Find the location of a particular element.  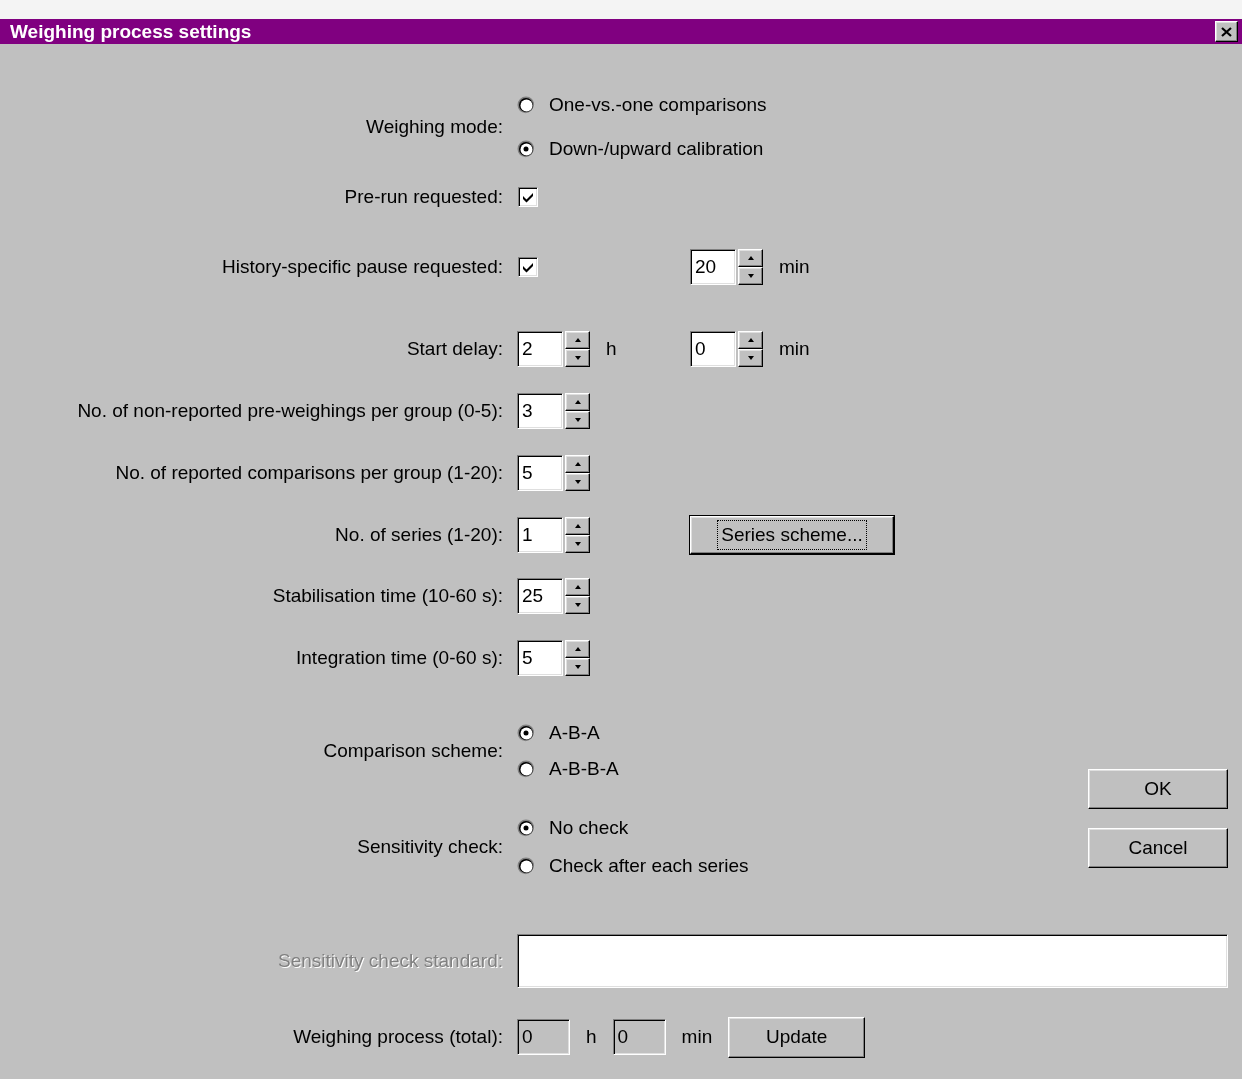

radio-label: No check is located at coordinates (589, 828).